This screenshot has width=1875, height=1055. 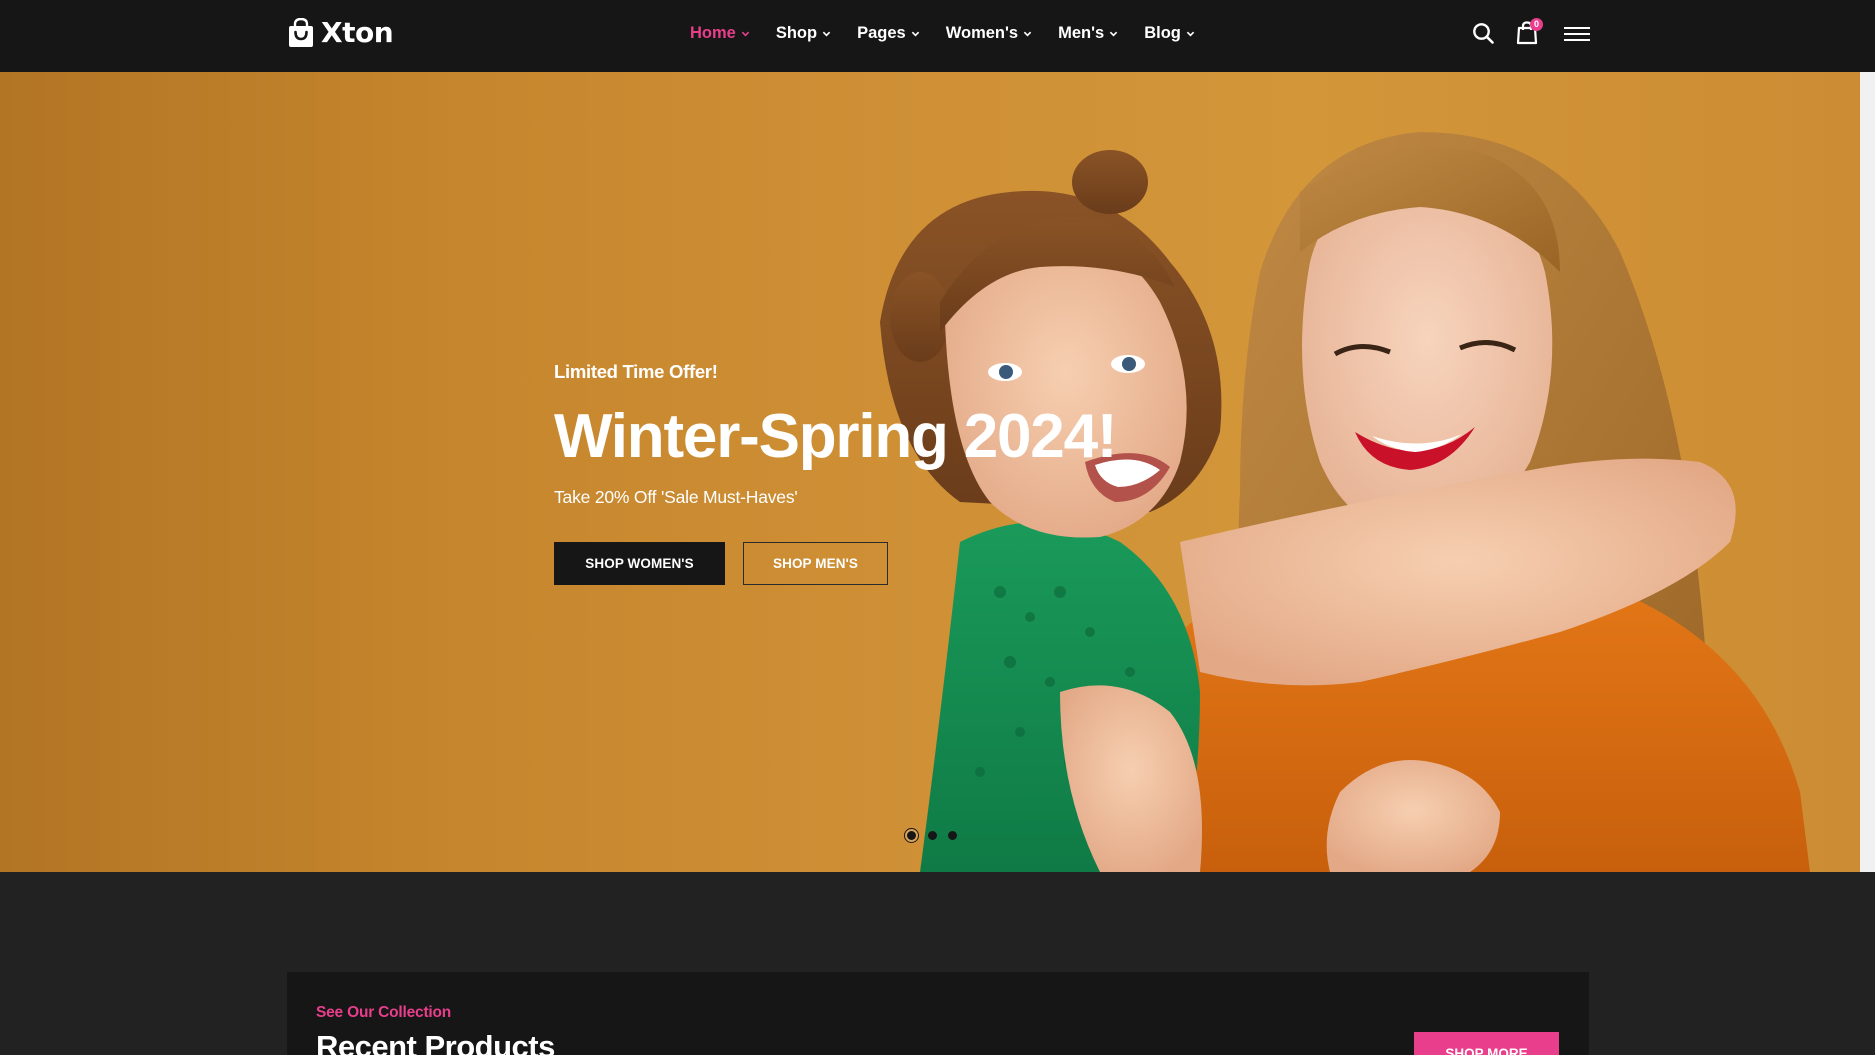 What do you see at coordinates (1529, 32) in the screenshot?
I see `cart-button: 0` at bounding box center [1529, 32].